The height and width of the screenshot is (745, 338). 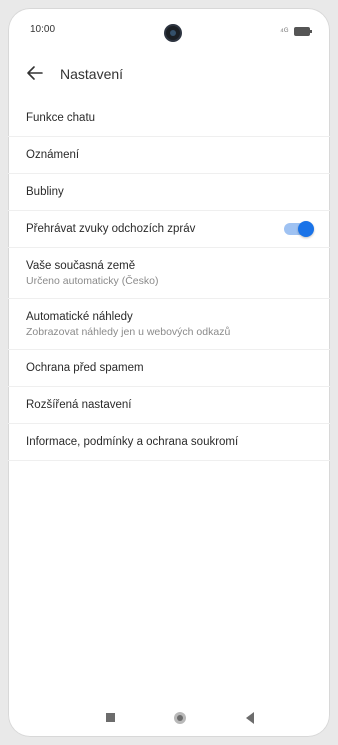 I want to click on toggle-knob, so click(x=306, y=229).